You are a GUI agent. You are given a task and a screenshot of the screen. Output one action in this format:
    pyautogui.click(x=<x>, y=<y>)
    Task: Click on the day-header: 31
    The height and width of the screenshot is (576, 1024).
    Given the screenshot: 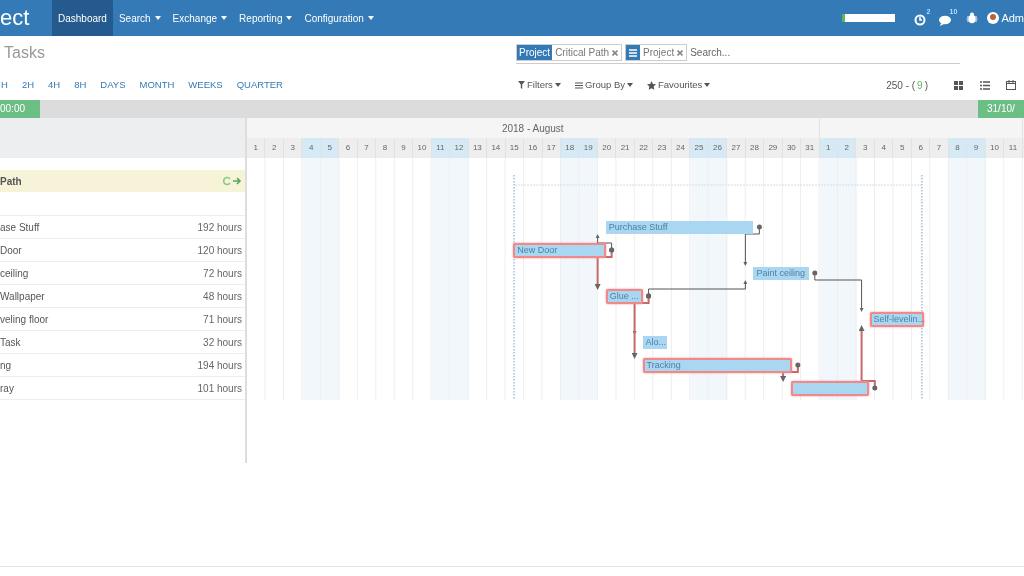 What is the action you would take?
    pyautogui.click(x=810, y=148)
    